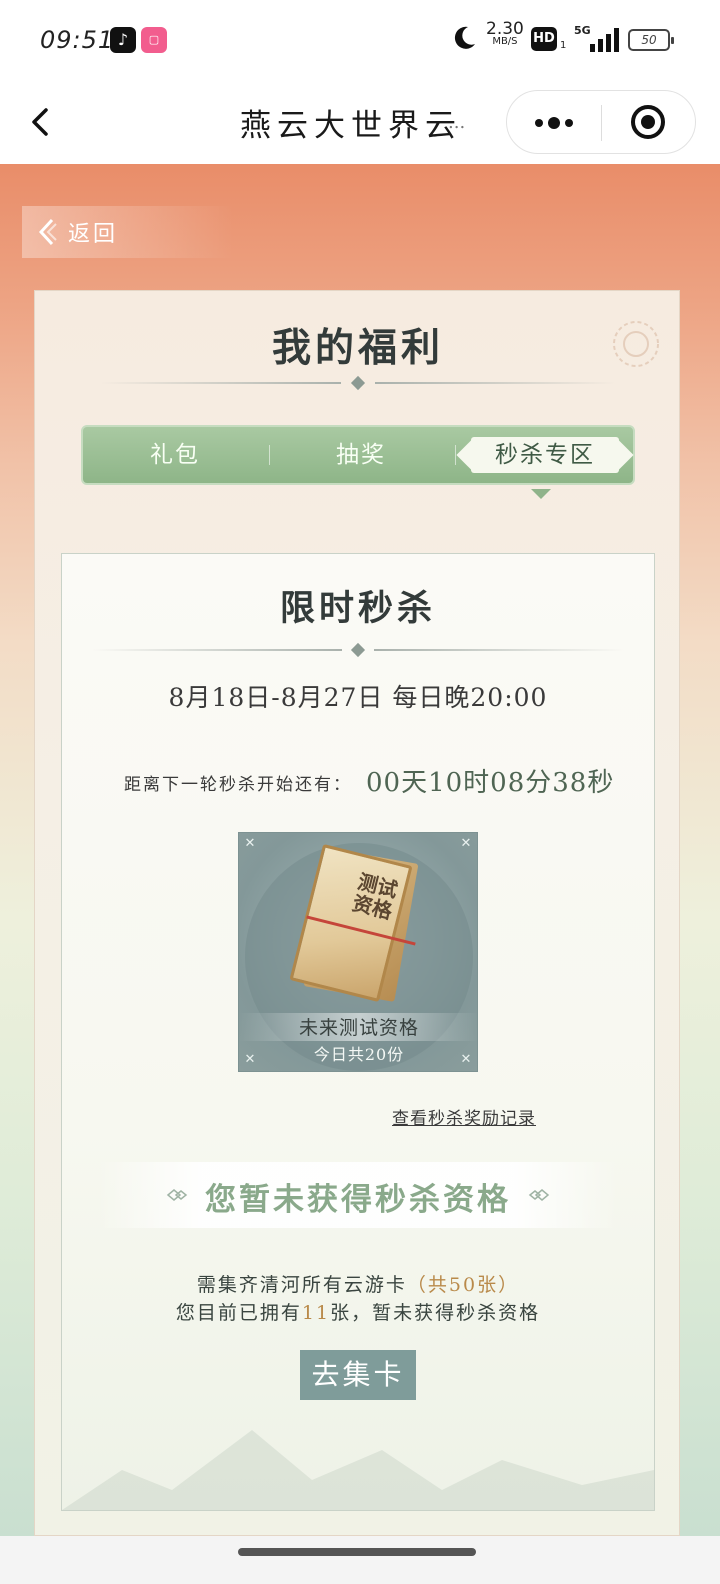 The height and width of the screenshot is (1584, 720). What do you see at coordinates (464, 37) in the screenshot?
I see `moon-icon` at bounding box center [464, 37].